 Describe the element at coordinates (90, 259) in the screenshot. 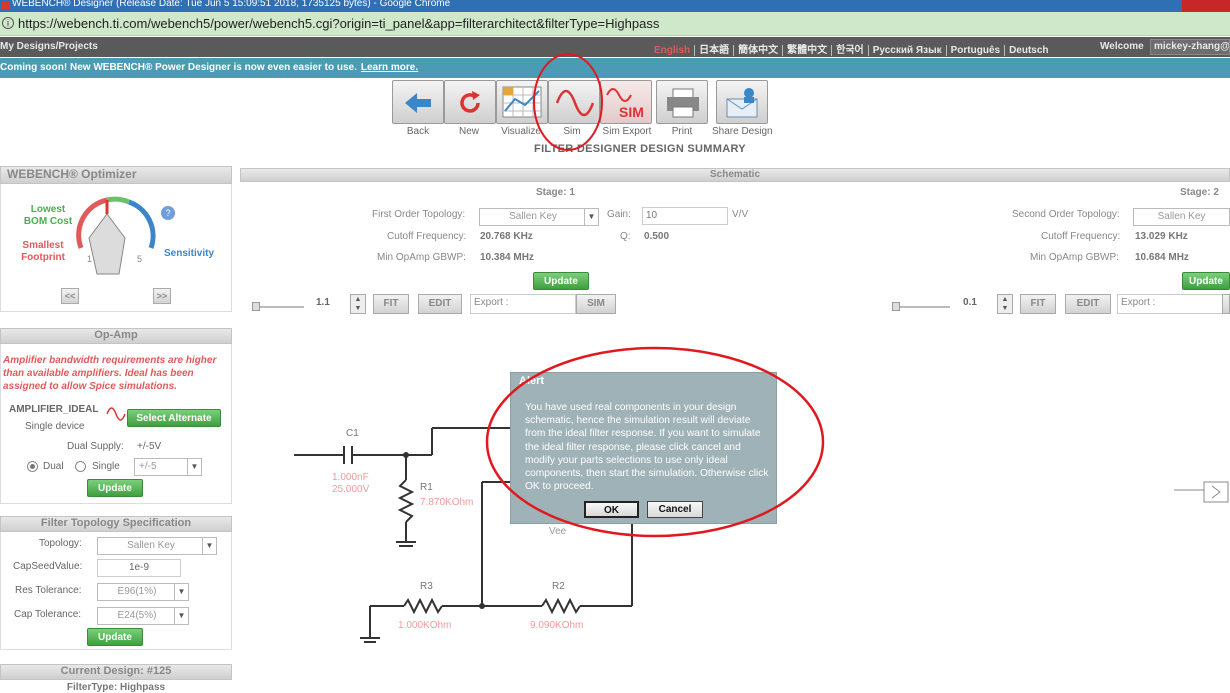

I see `knob-min-label: 1` at that location.